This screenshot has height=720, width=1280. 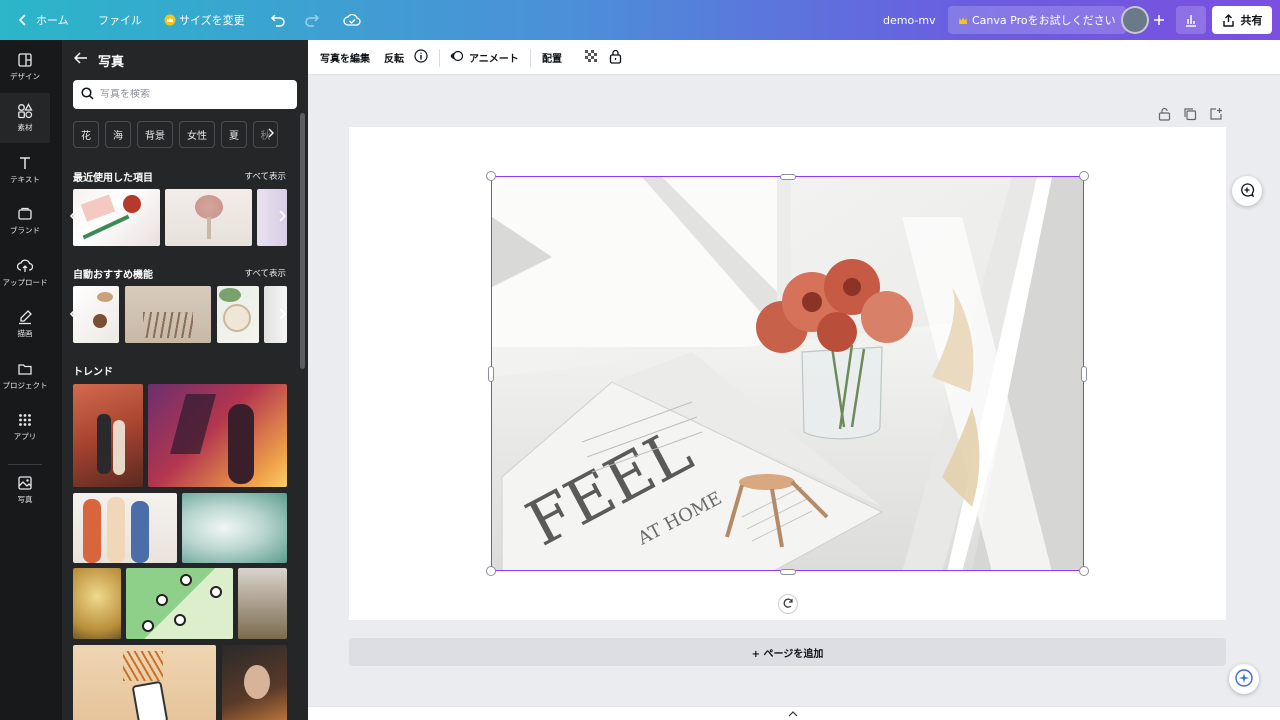 I want to click on edit-photo-label: 写真を編集, so click(x=345, y=59).